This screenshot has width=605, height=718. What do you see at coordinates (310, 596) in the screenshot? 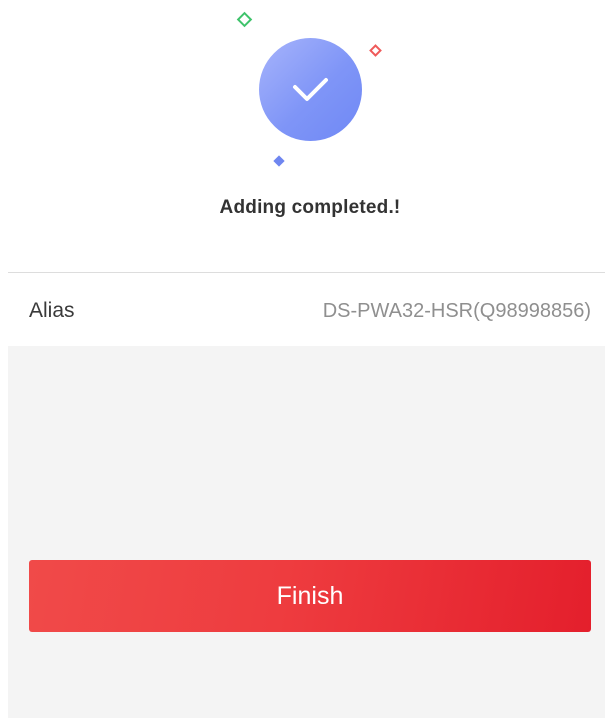
I see `finish-button: Finish` at bounding box center [310, 596].